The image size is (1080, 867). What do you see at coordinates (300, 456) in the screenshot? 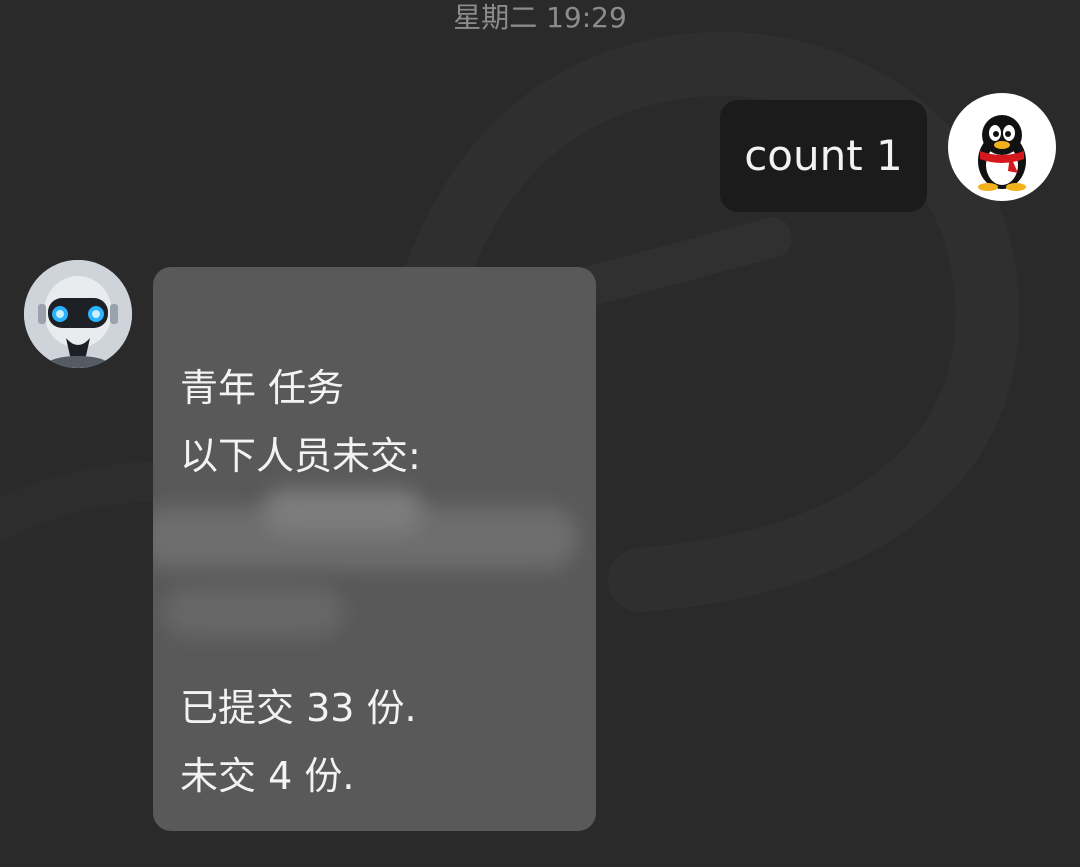
I see `missing-list-heading: 以下人员未交:` at bounding box center [300, 456].